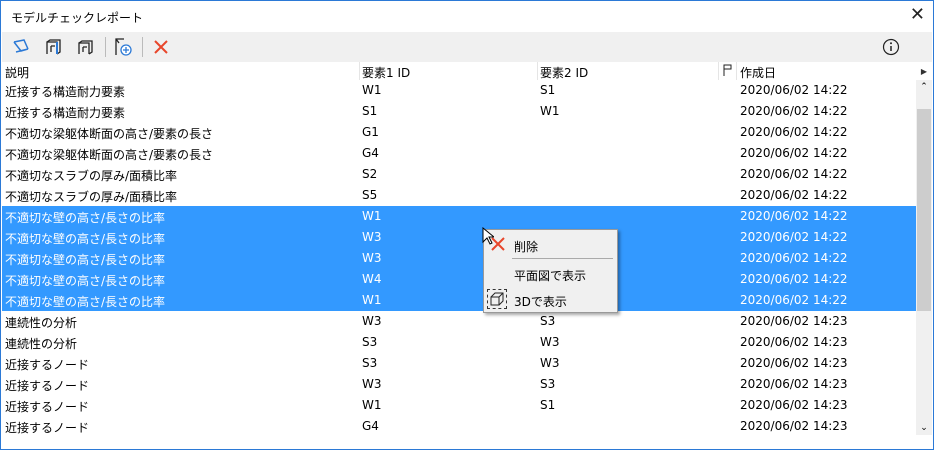 This screenshot has height=450, width=934. Describe the element at coordinates (459, 363) in the screenshot. I see `table-row: 近接するノード S3 W3 2020/06/02 14:23` at that location.